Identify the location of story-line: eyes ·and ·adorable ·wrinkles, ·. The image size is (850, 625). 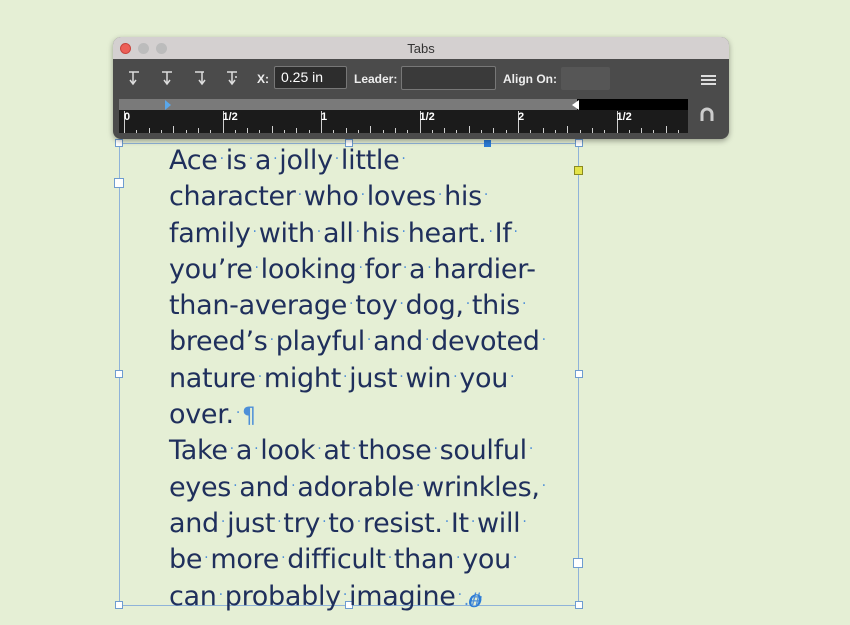
(379, 488).